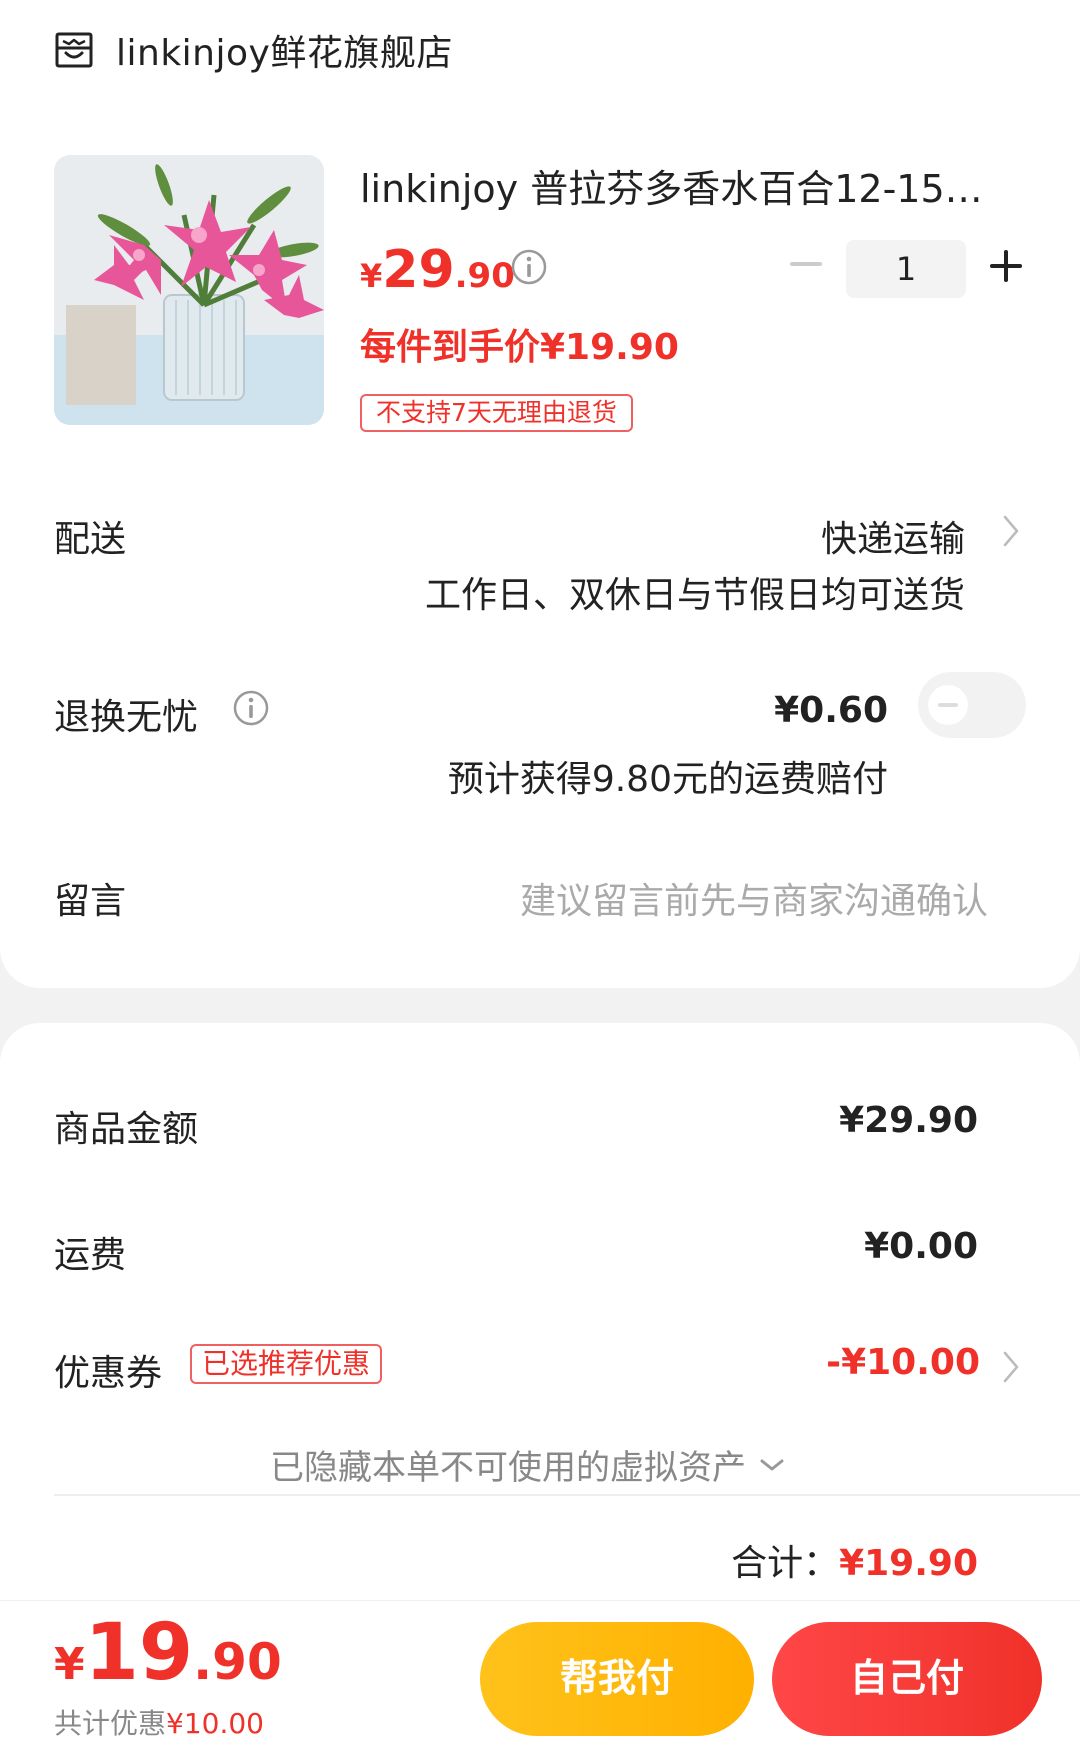 The height and width of the screenshot is (1740, 1080). I want to click on hand-price: 每件到手价¥19.90, so click(519, 347).